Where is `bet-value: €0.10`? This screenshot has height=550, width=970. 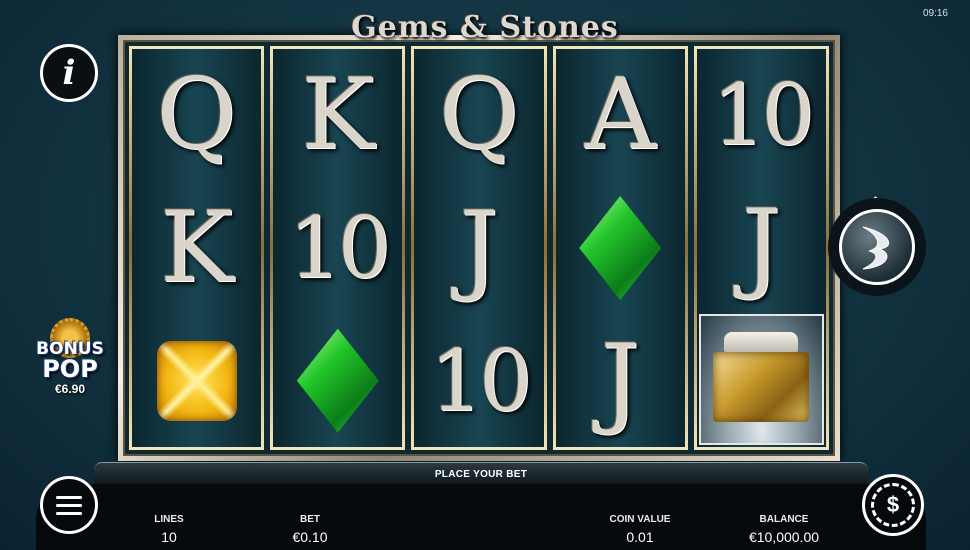 bet-value: €0.10 is located at coordinates (310, 537).